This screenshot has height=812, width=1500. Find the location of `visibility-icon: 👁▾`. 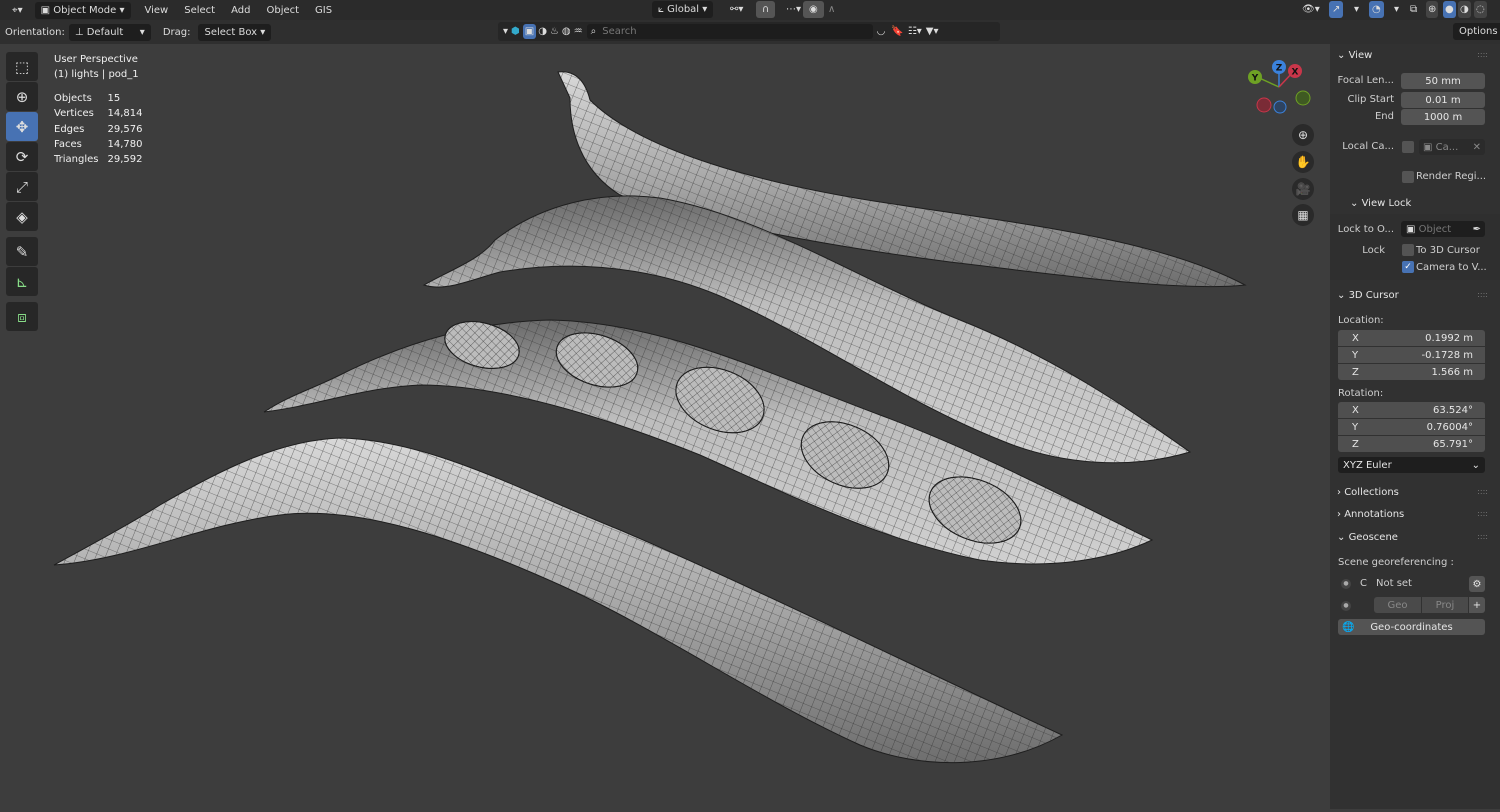

visibility-icon: 👁▾ is located at coordinates (1311, 9).